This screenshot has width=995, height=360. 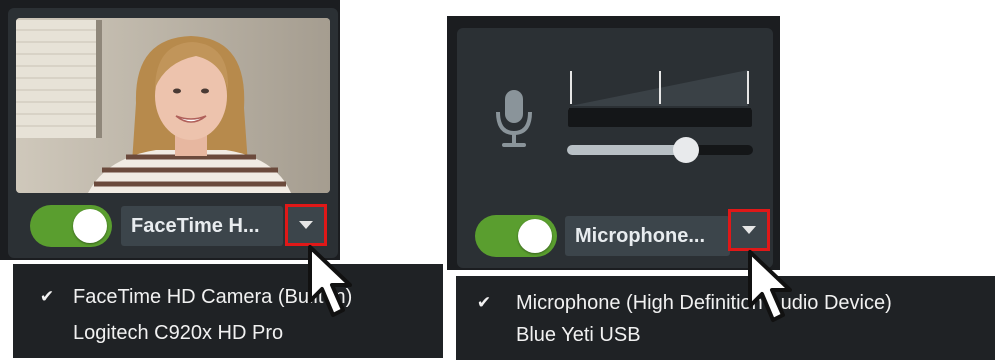 What do you see at coordinates (514, 118) in the screenshot?
I see `microphone-icon` at bounding box center [514, 118].